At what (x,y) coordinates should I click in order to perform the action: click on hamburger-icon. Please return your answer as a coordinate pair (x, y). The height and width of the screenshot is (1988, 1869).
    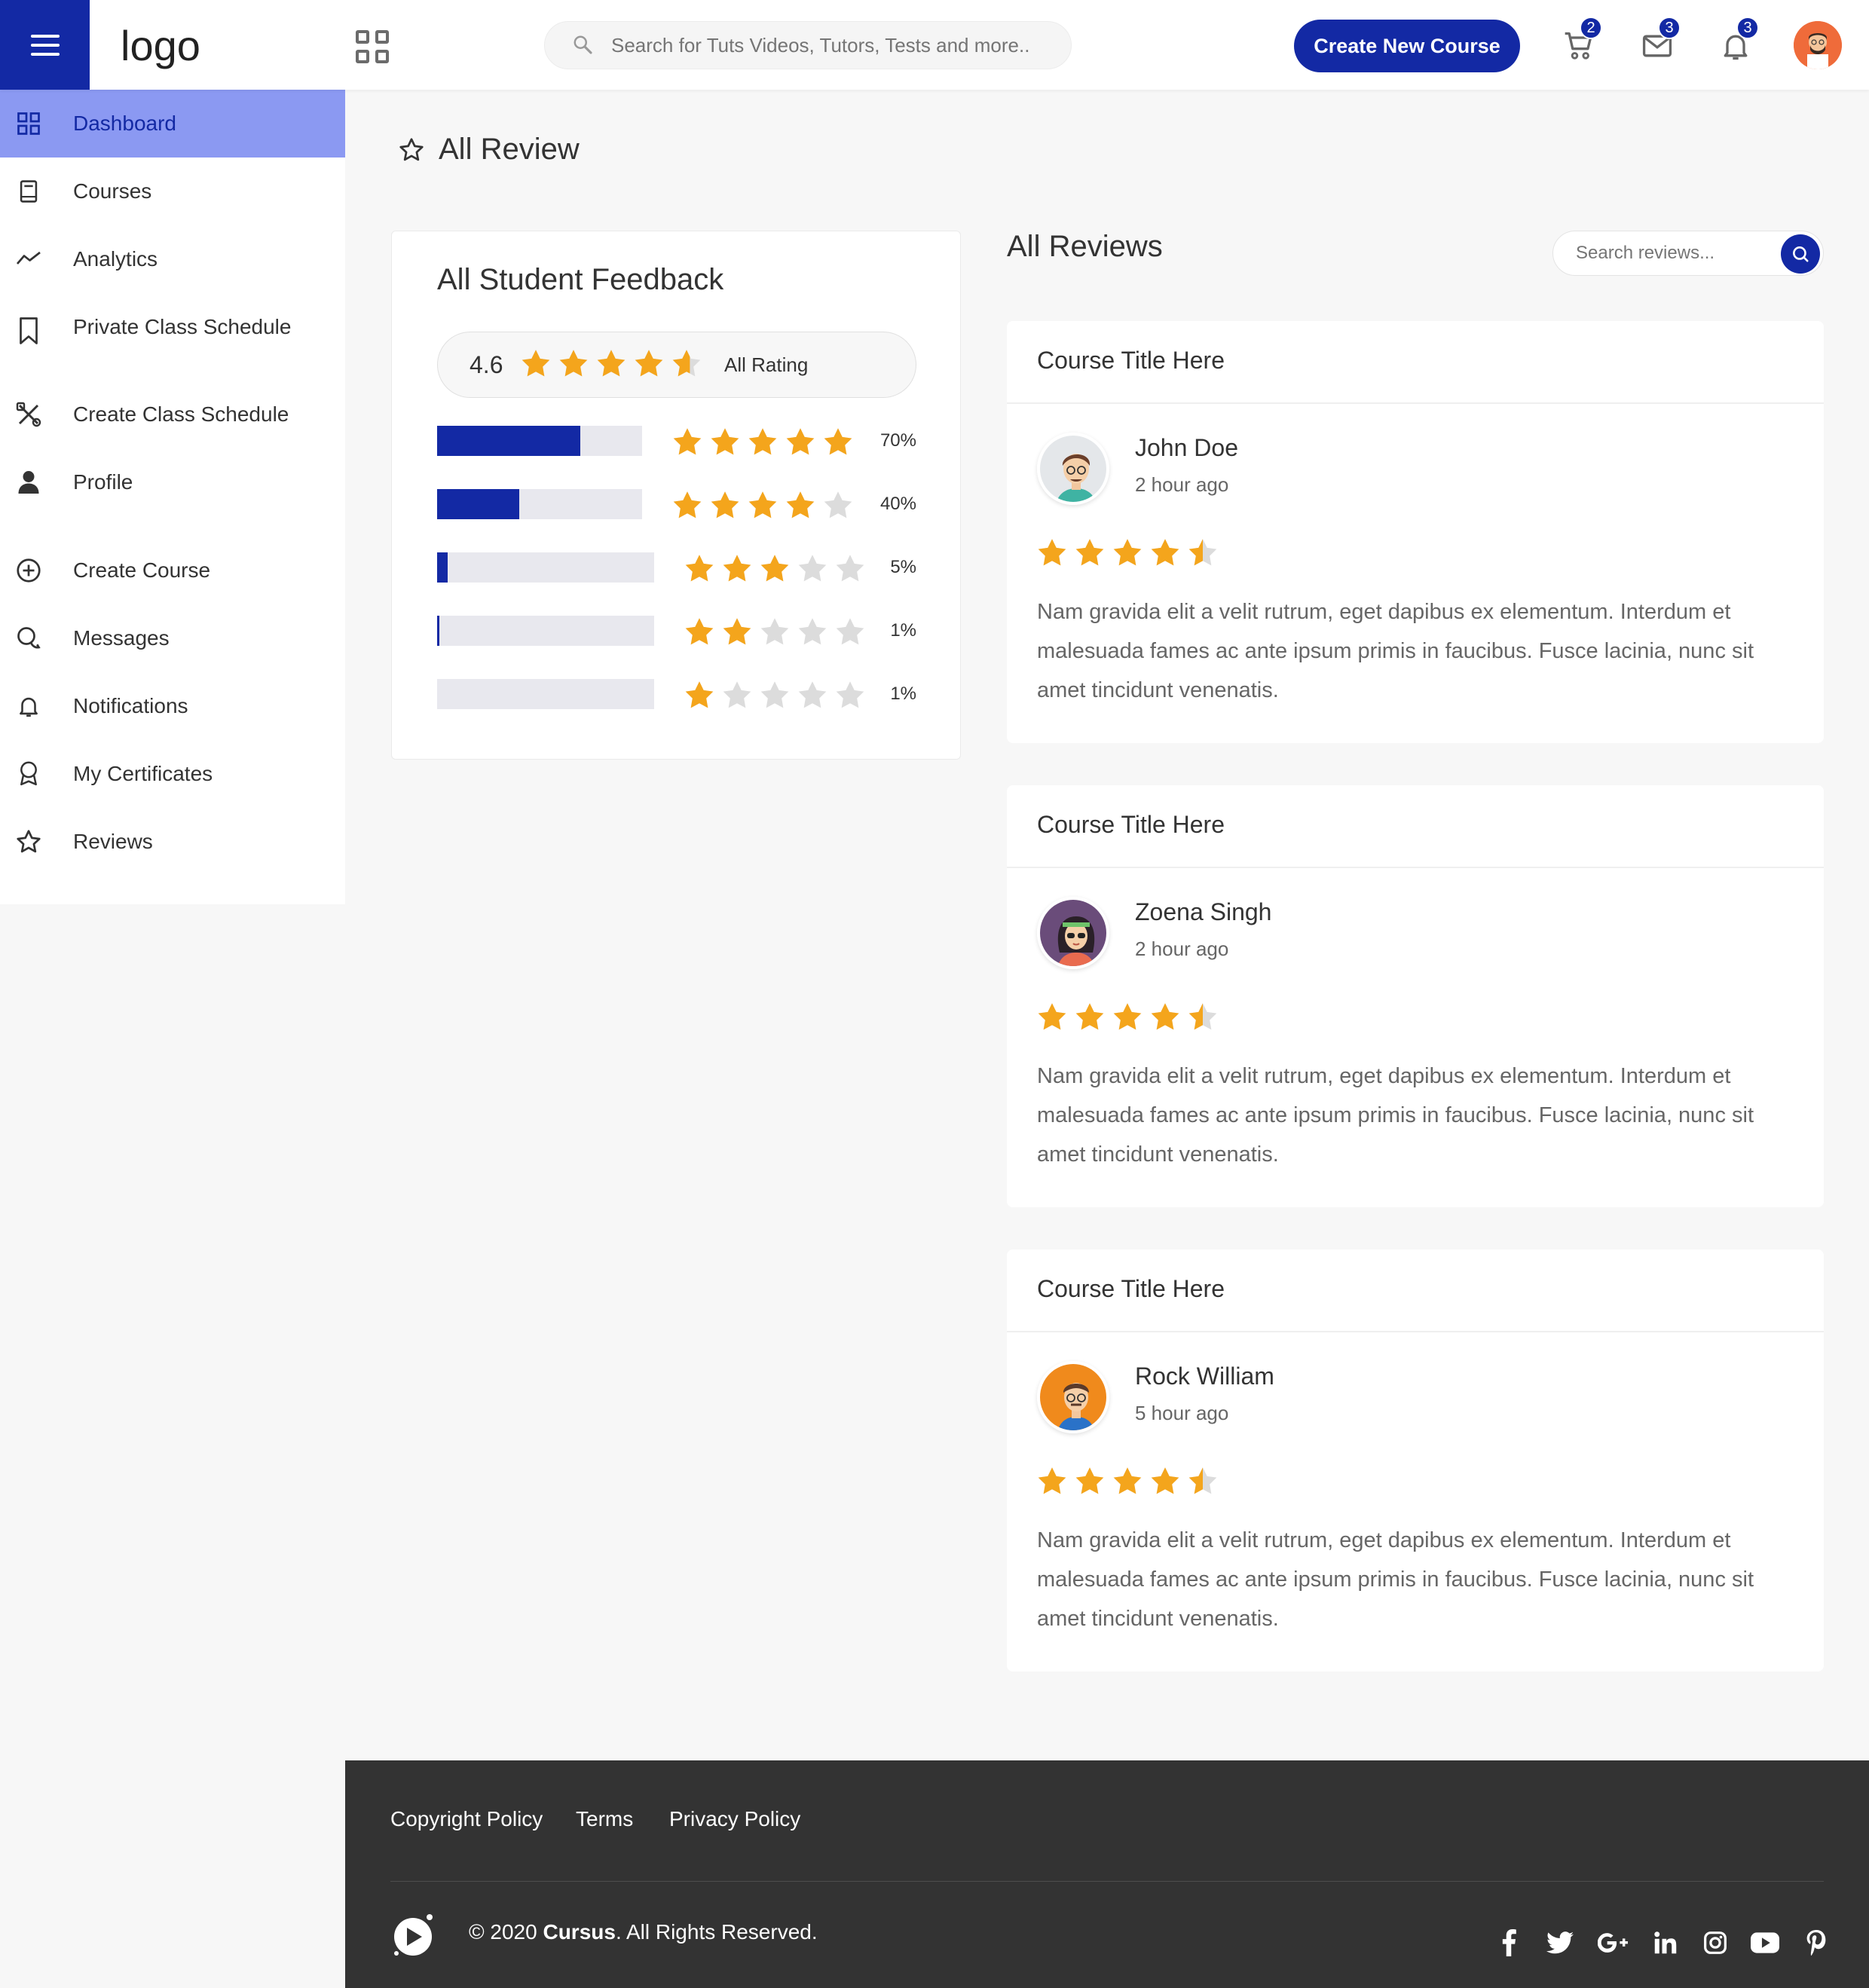
    Looking at the image, I should click on (45, 45).